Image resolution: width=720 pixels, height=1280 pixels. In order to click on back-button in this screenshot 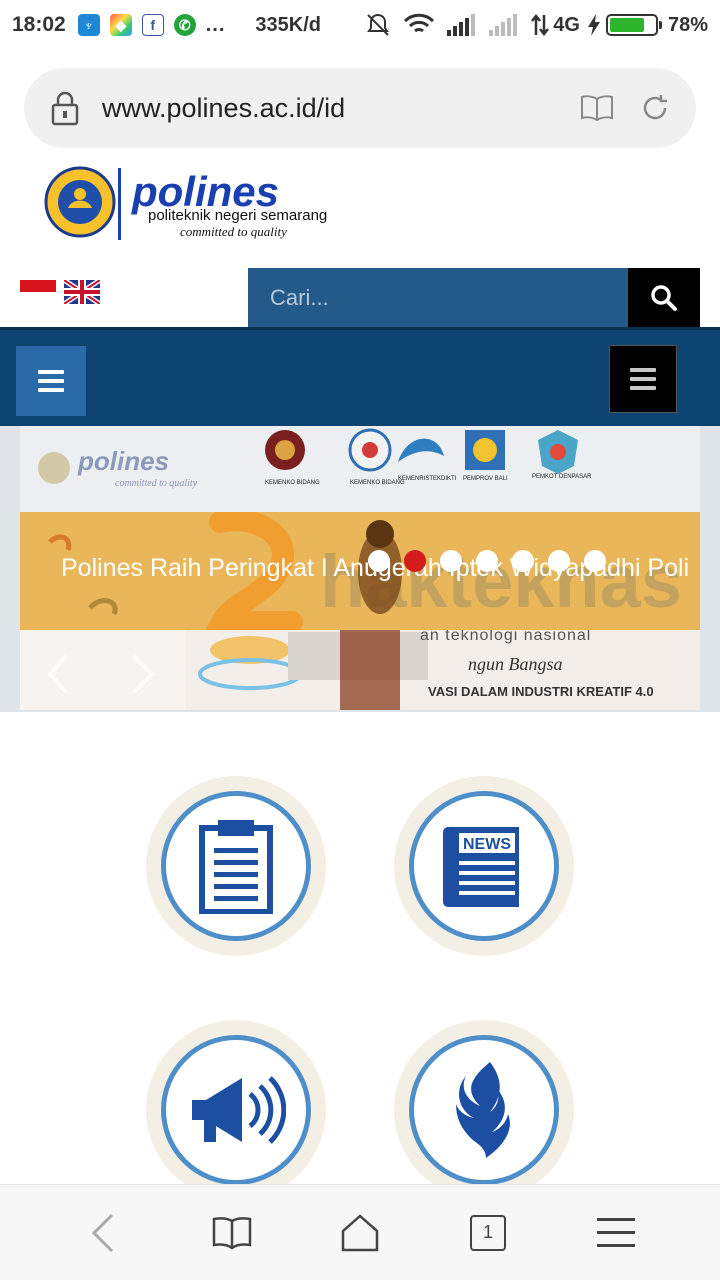, I will do `click(104, 1233)`.